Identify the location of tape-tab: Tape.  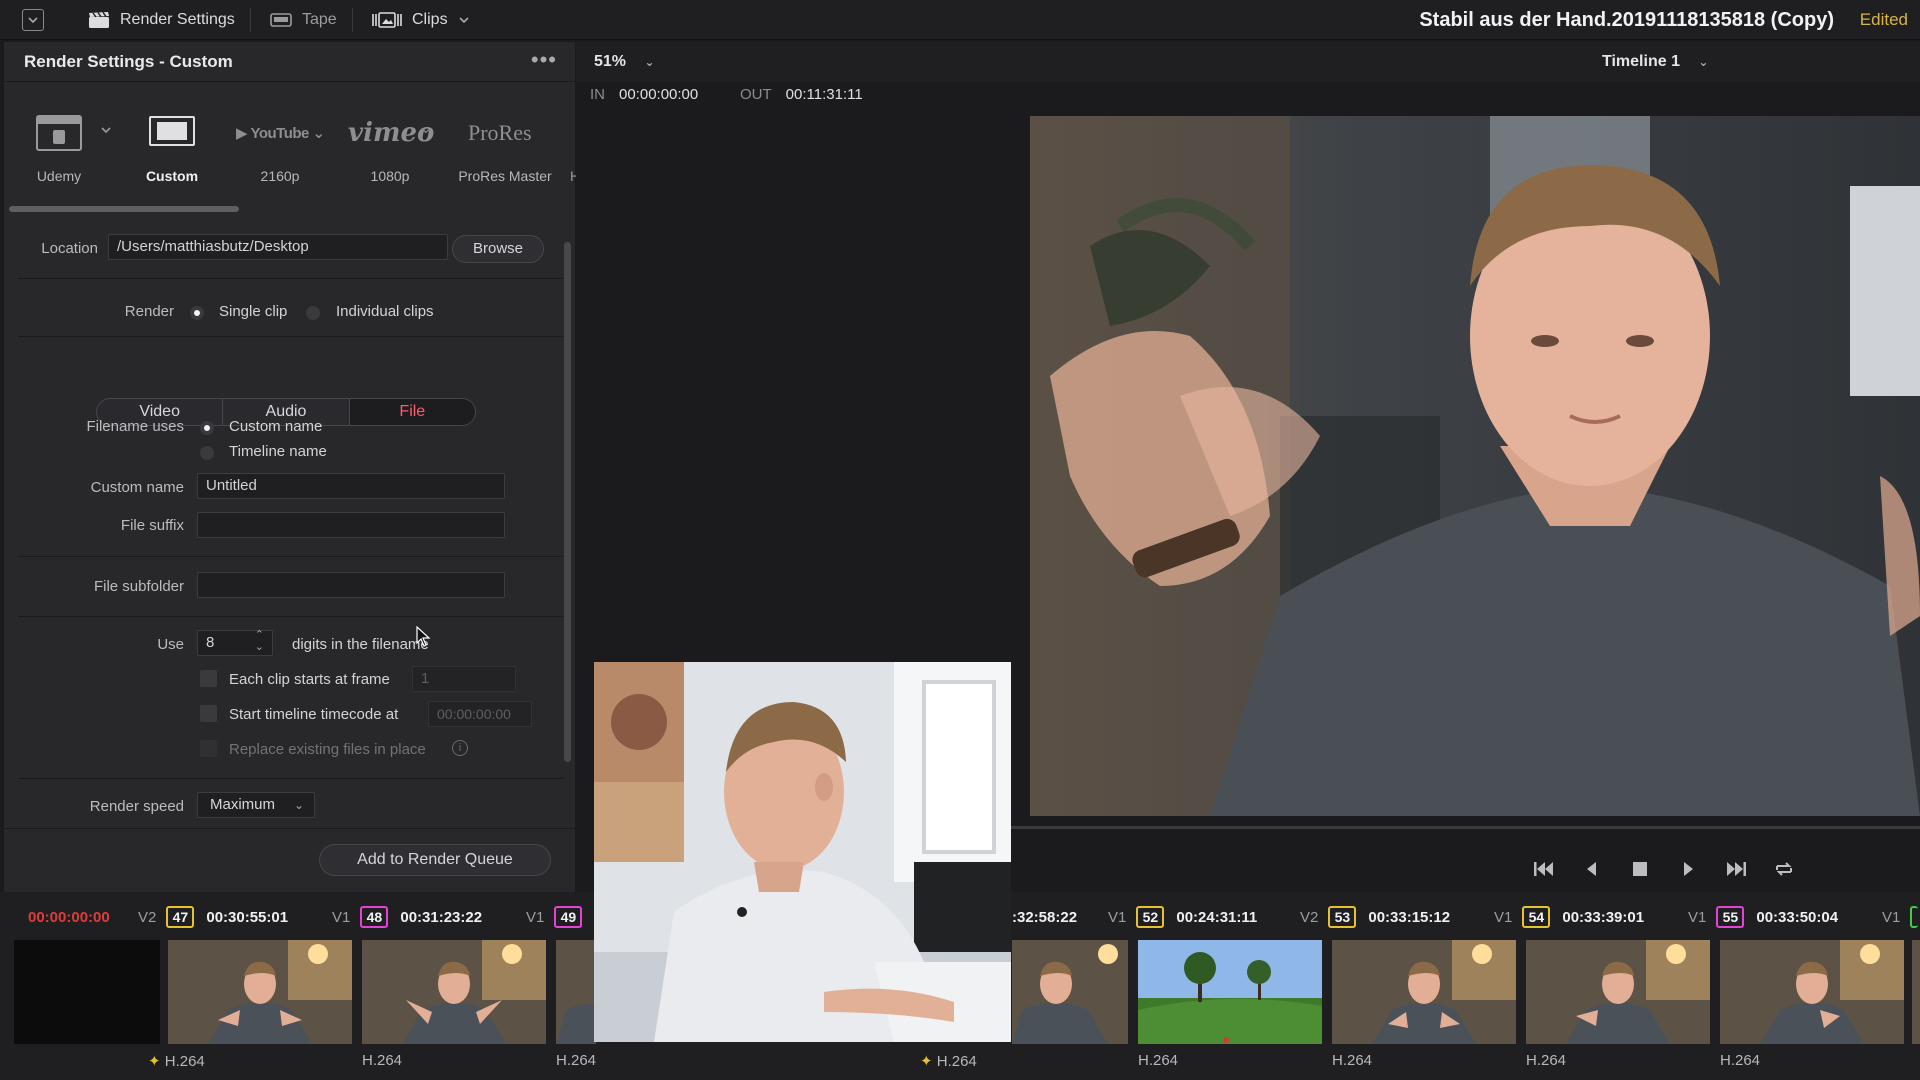
(303, 20).